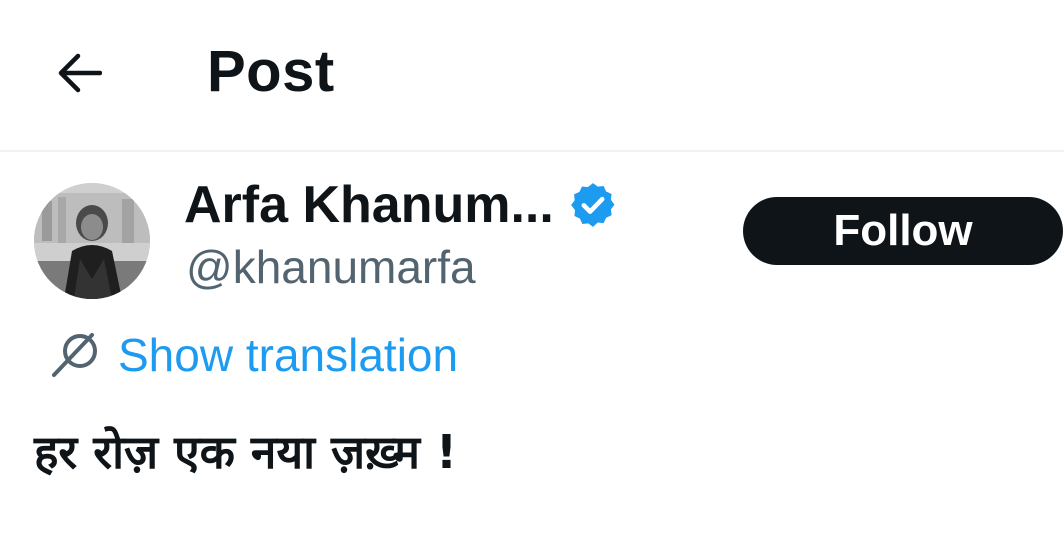  I want to click on avatar, so click(92, 241).